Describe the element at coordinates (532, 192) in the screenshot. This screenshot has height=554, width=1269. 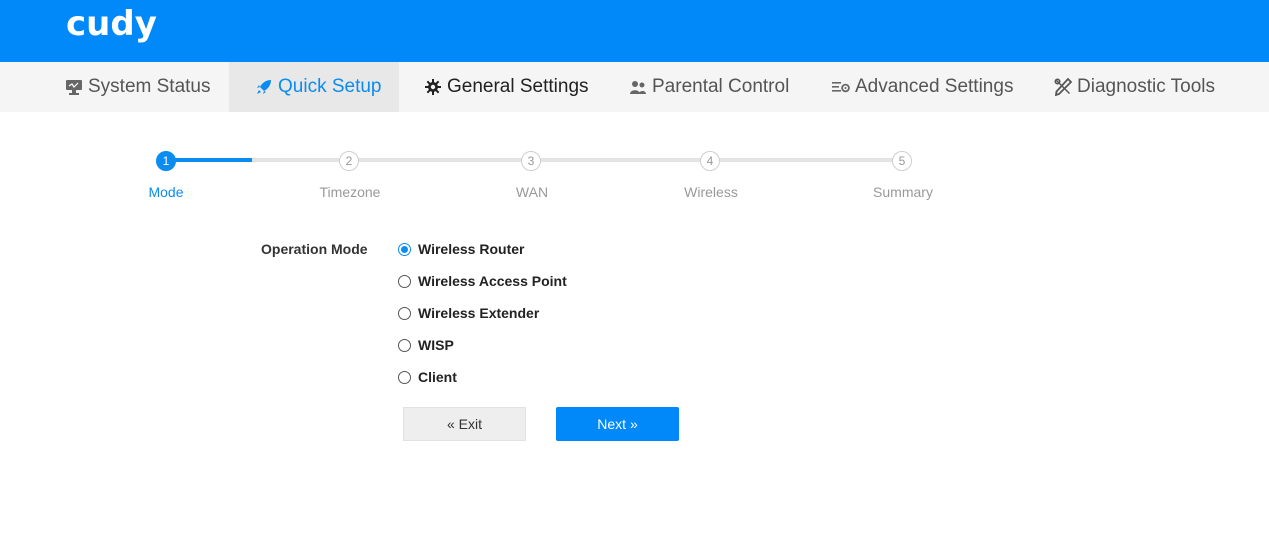
I see `step-3-label: WAN` at that location.